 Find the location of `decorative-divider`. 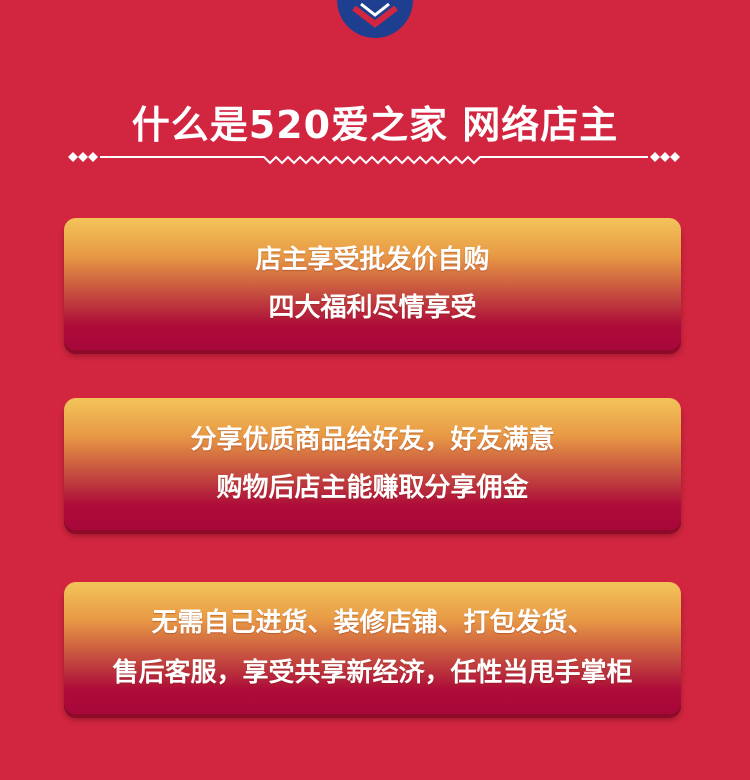

decorative-divider is located at coordinates (374, 158).